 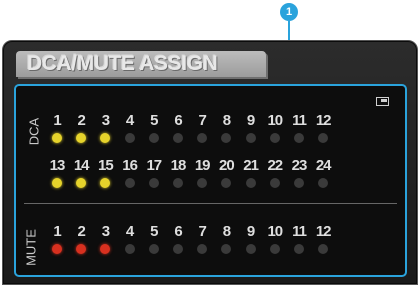 What do you see at coordinates (323, 231) in the screenshot?
I see `mute-number-12: 12` at bounding box center [323, 231].